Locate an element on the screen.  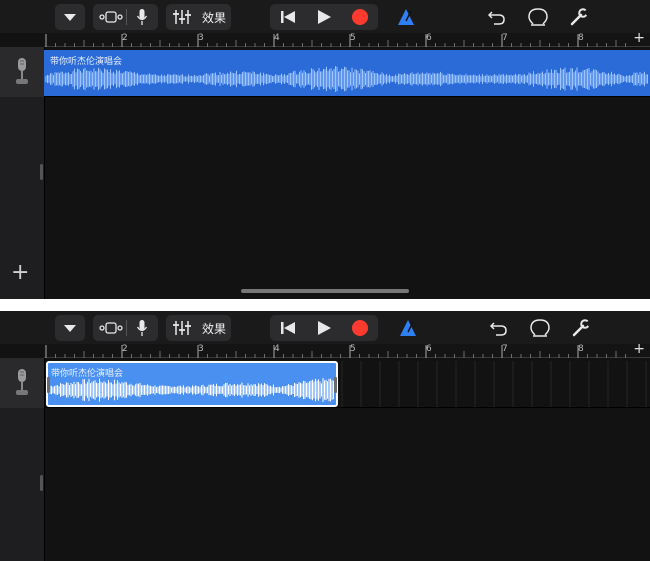
empty-grid is located at coordinates (494, 384).